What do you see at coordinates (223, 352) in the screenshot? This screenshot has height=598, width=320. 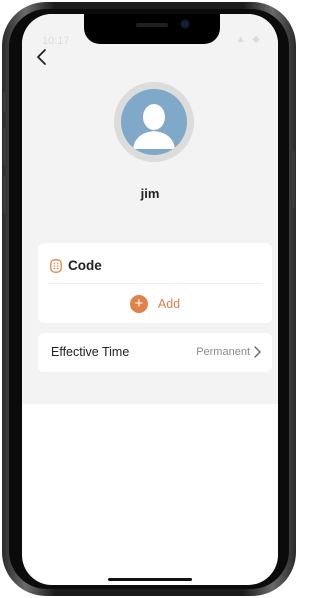 I see `effective-time-value: Permanent` at bounding box center [223, 352].